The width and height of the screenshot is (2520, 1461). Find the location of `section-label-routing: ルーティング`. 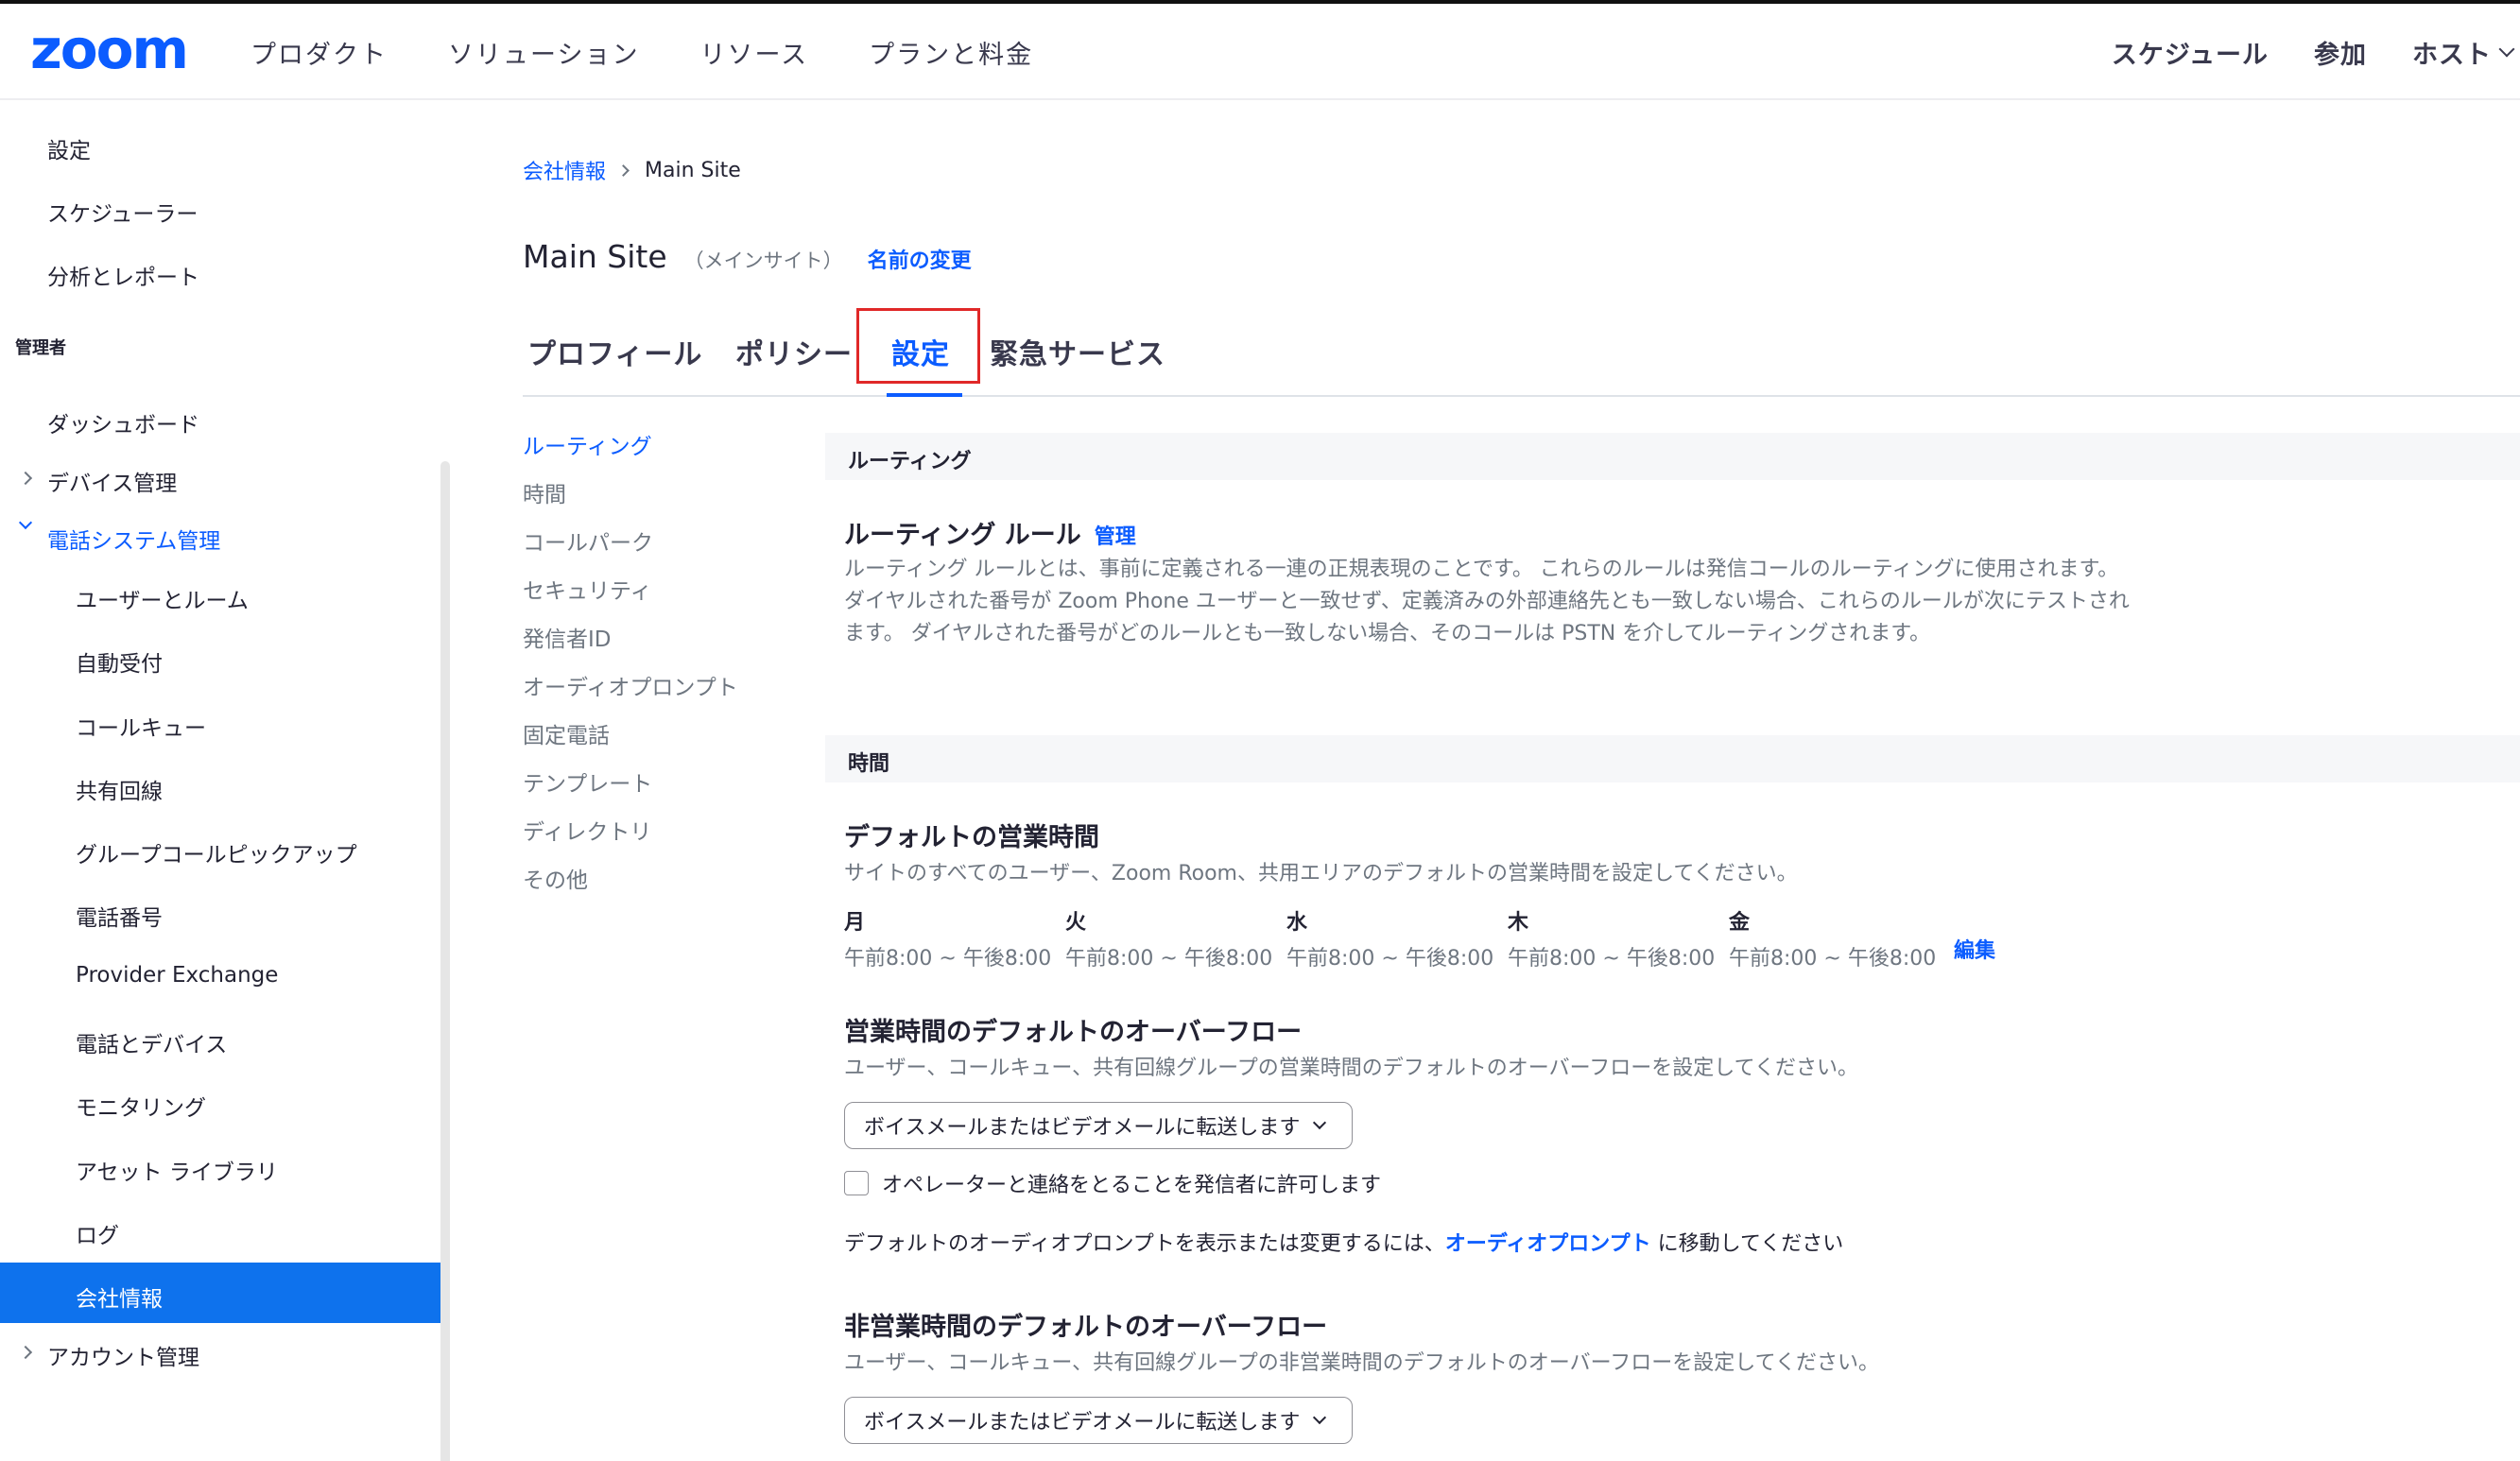

section-label-routing: ルーティング is located at coordinates (910, 461).